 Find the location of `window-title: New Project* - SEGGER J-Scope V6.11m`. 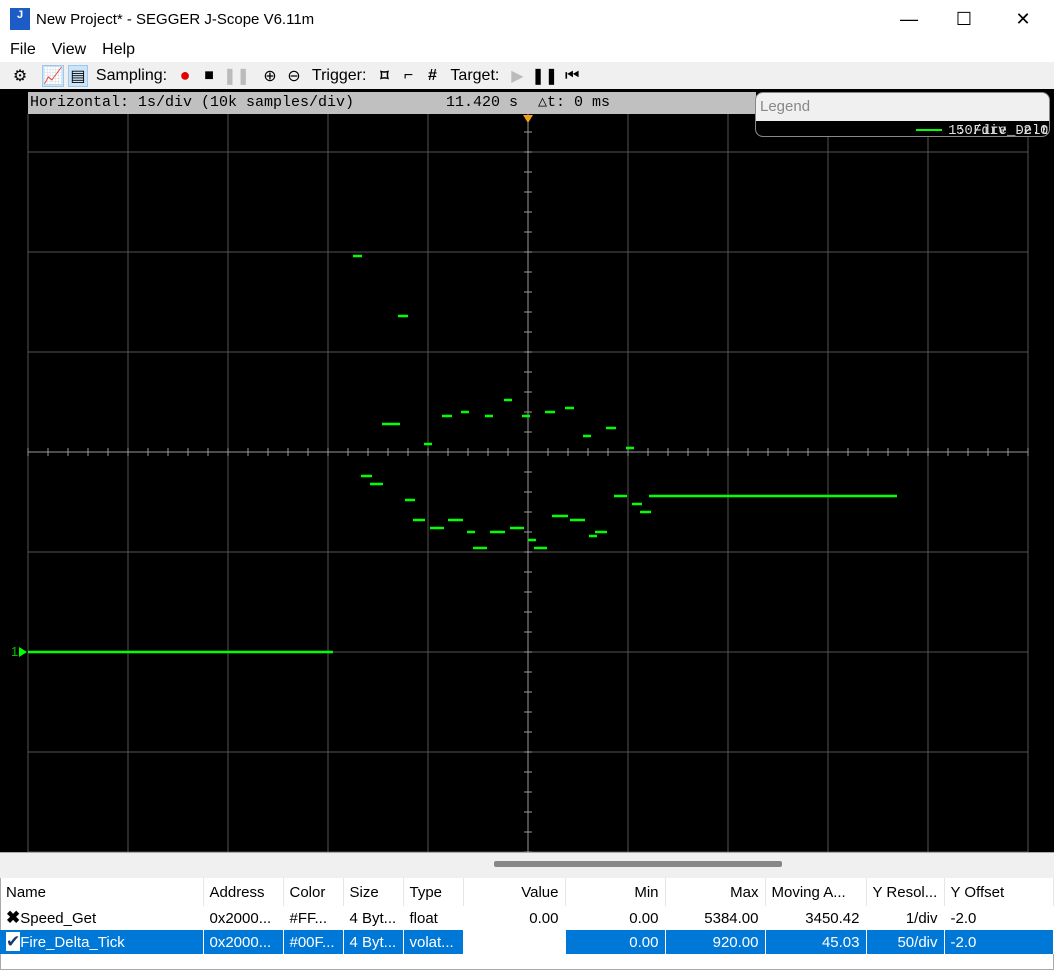

window-title: New Project* - SEGGER J-Scope V6.11m is located at coordinates (175, 19).